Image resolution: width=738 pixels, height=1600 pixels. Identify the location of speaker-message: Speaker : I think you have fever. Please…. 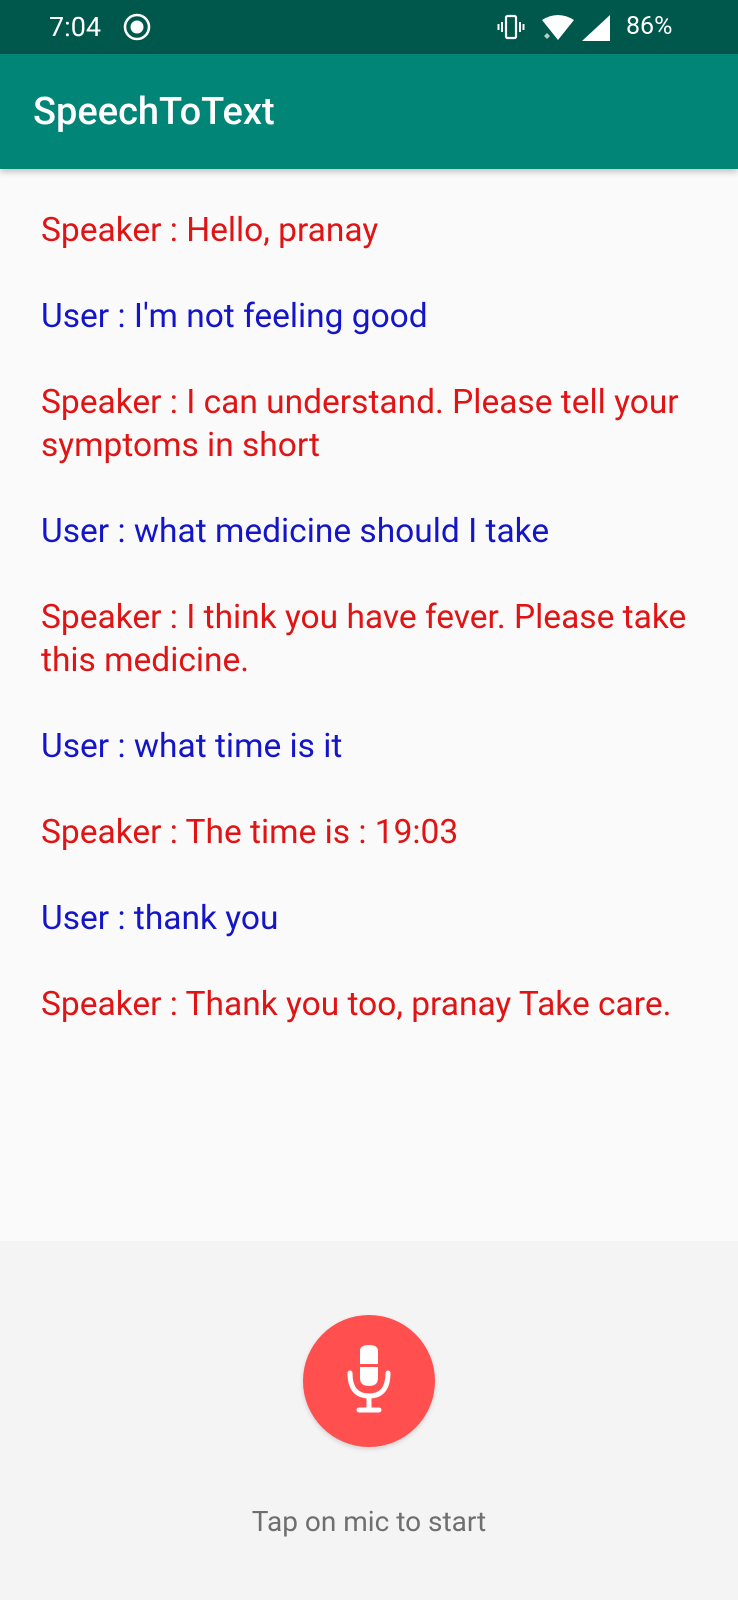
(364, 639).